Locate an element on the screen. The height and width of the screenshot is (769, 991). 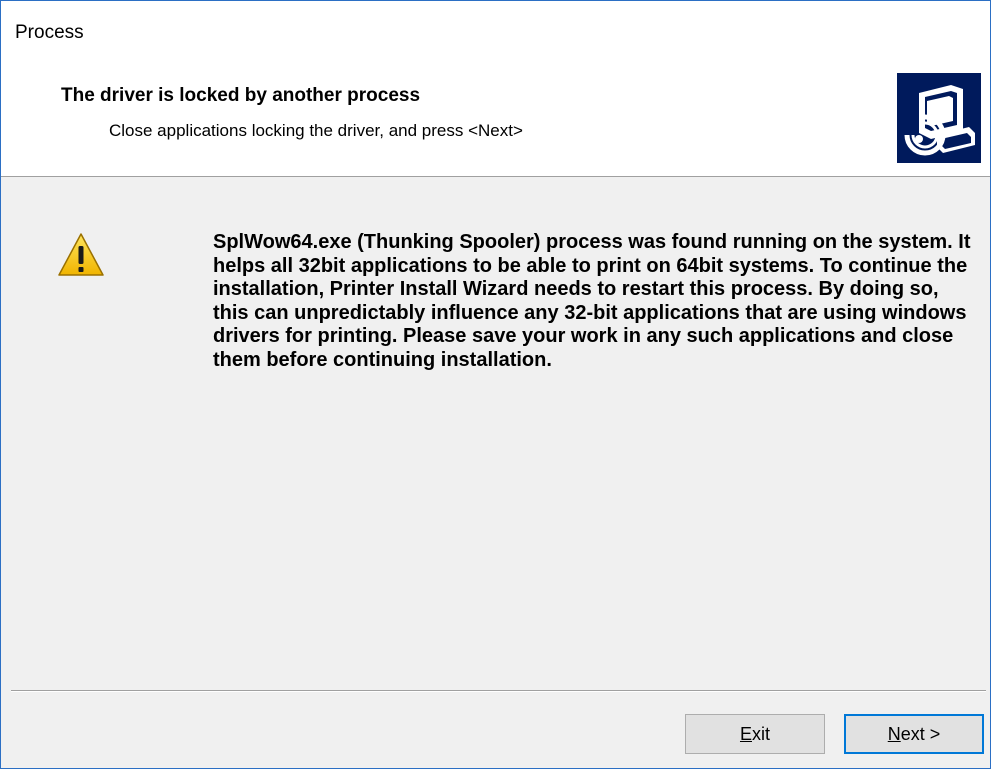
exit-button: Exit is located at coordinates (755, 734).